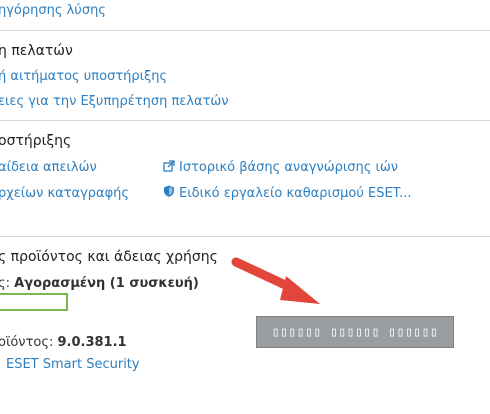 The image size is (490, 414). Describe the element at coordinates (83, 76) in the screenshot. I see `support-request-link: ή αιτήματος υποστήριξης` at that location.